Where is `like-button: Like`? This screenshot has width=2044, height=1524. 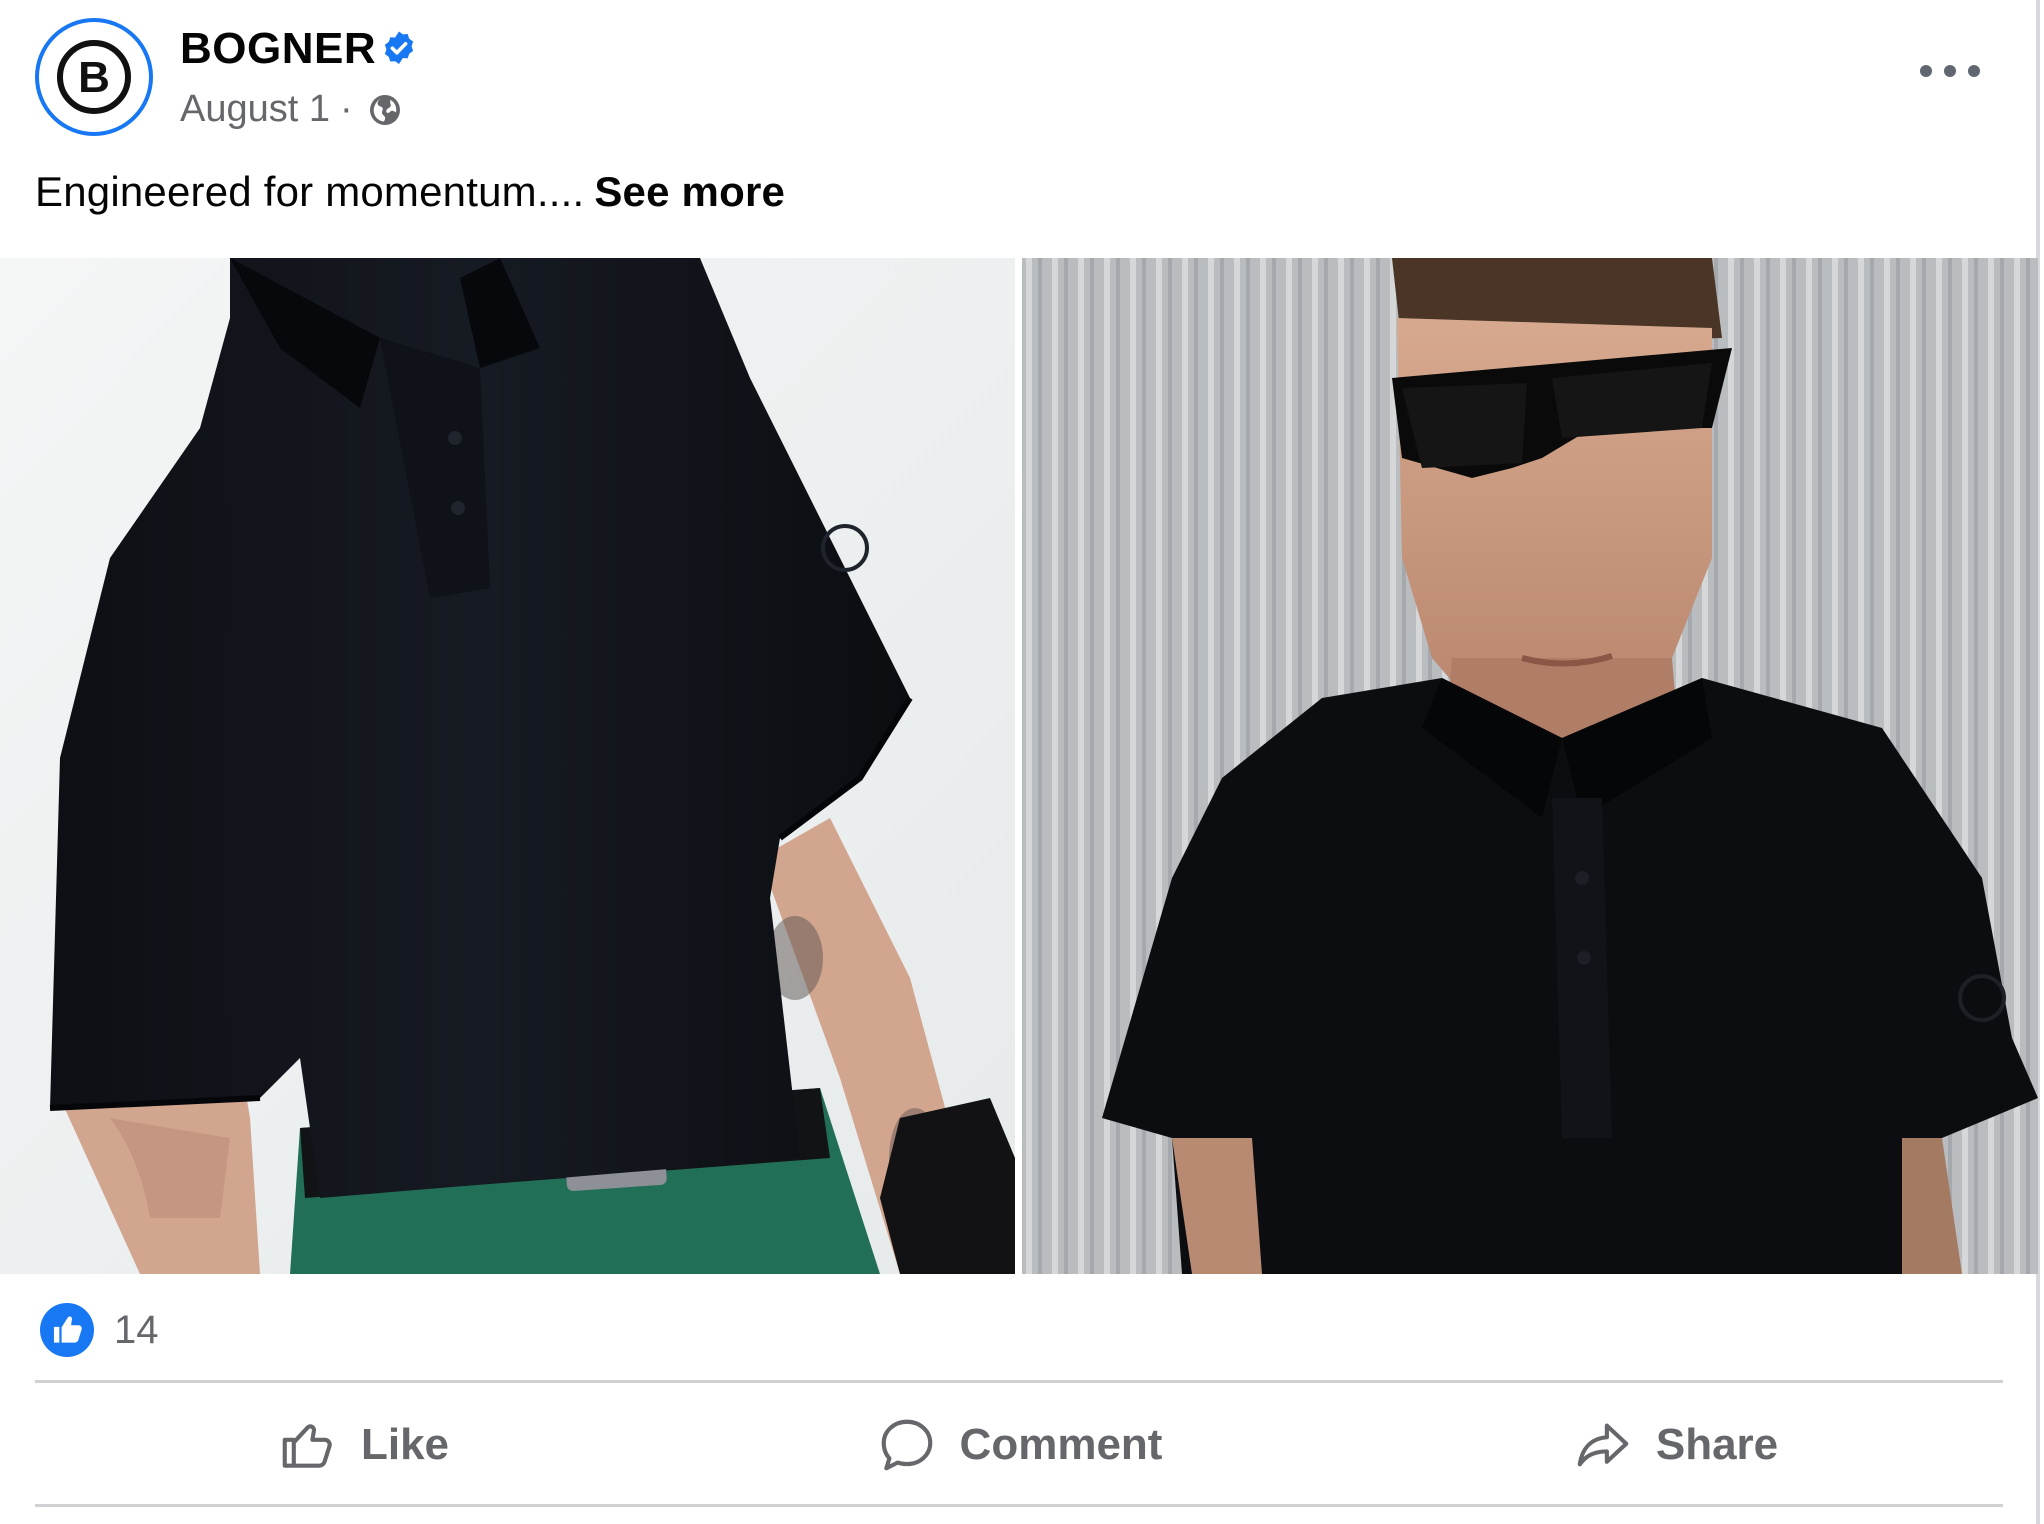 like-button: Like is located at coordinates (363, 1445).